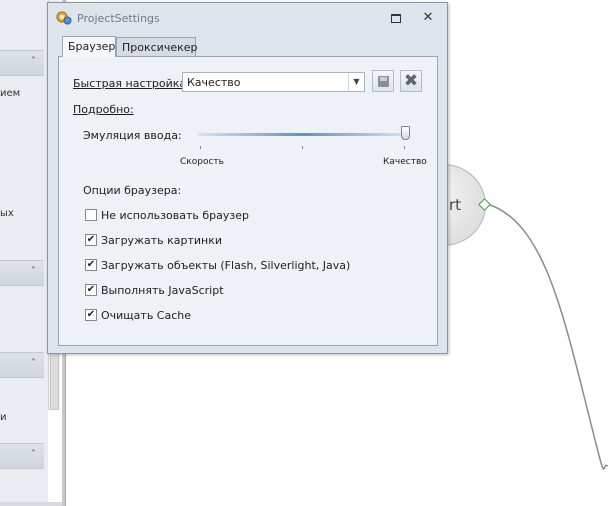 This screenshot has width=608, height=506. Describe the element at coordinates (132, 190) in the screenshot. I see `browser-options-label: Опции браузера:` at that location.